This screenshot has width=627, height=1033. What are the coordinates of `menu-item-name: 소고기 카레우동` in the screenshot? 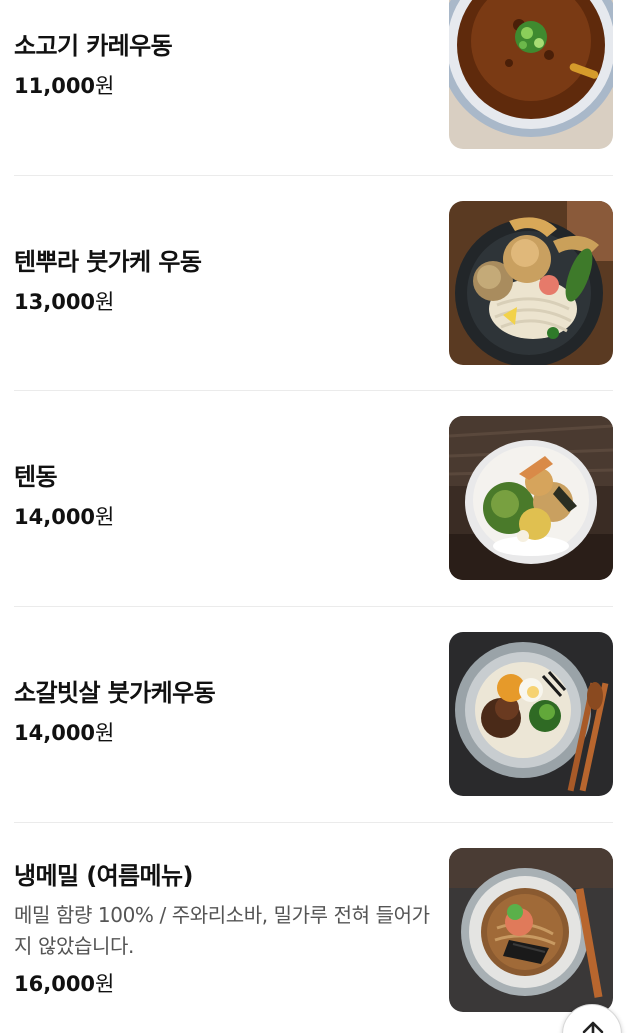 It's located at (93, 46).